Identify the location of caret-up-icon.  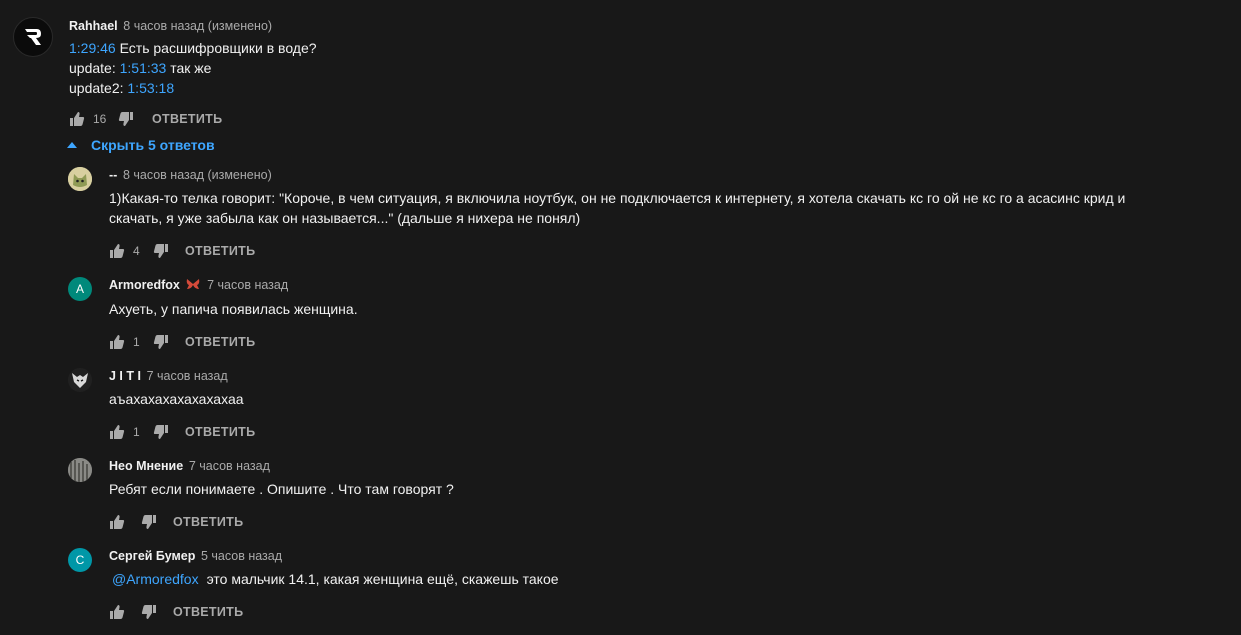
(72, 145).